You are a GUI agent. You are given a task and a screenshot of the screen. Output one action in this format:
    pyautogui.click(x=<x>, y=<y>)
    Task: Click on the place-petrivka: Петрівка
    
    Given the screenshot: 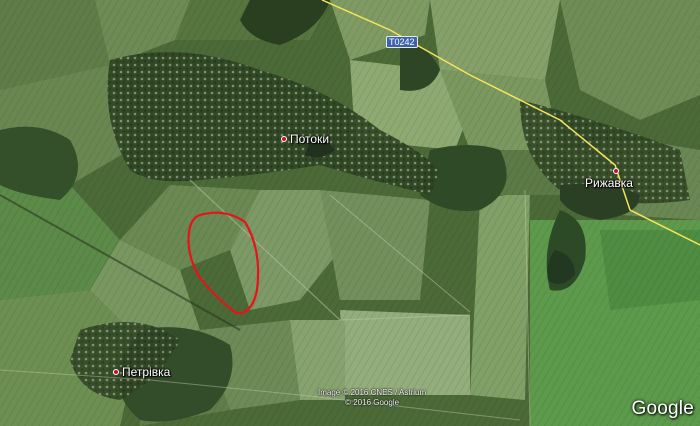 What is the action you would take?
    pyautogui.click(x=141, y=372)
    